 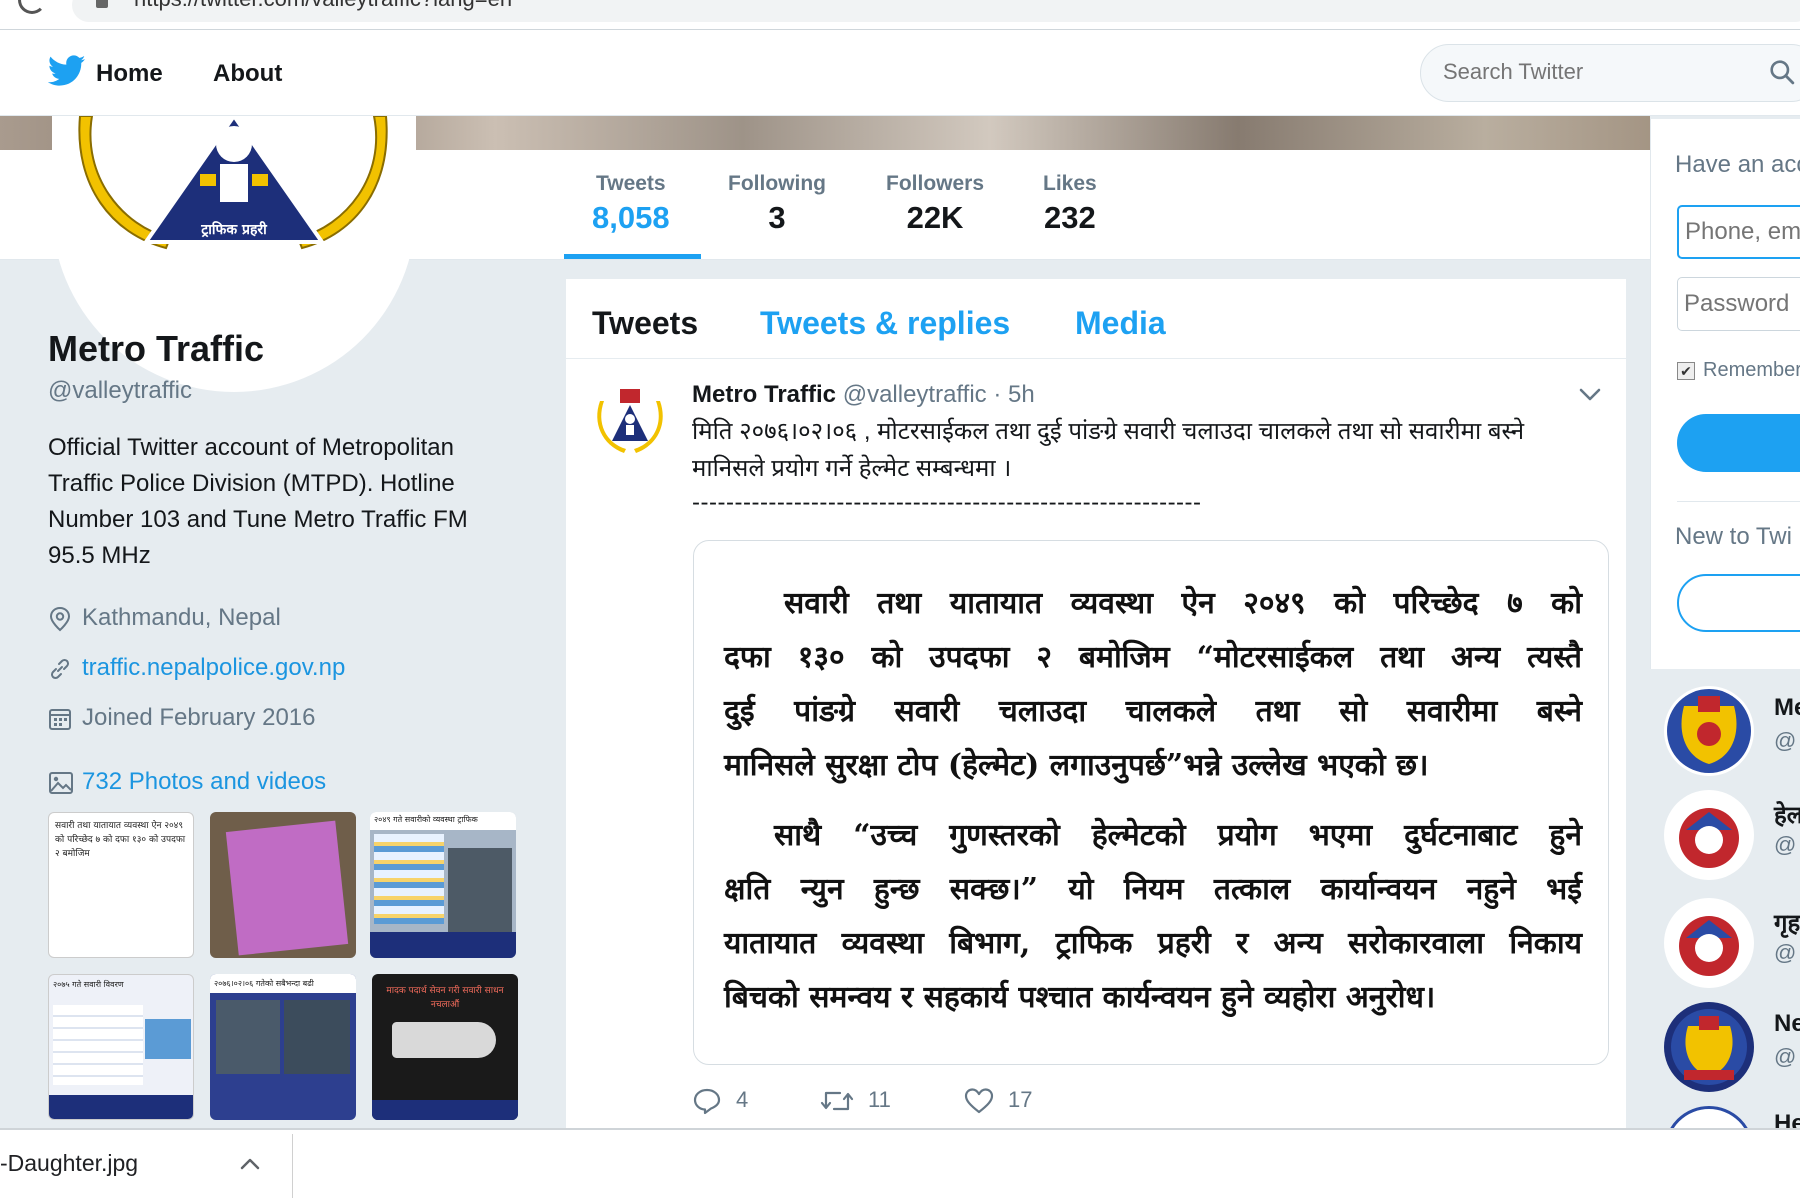 I want to click on calendar-icon, so click(x=60, y=719).